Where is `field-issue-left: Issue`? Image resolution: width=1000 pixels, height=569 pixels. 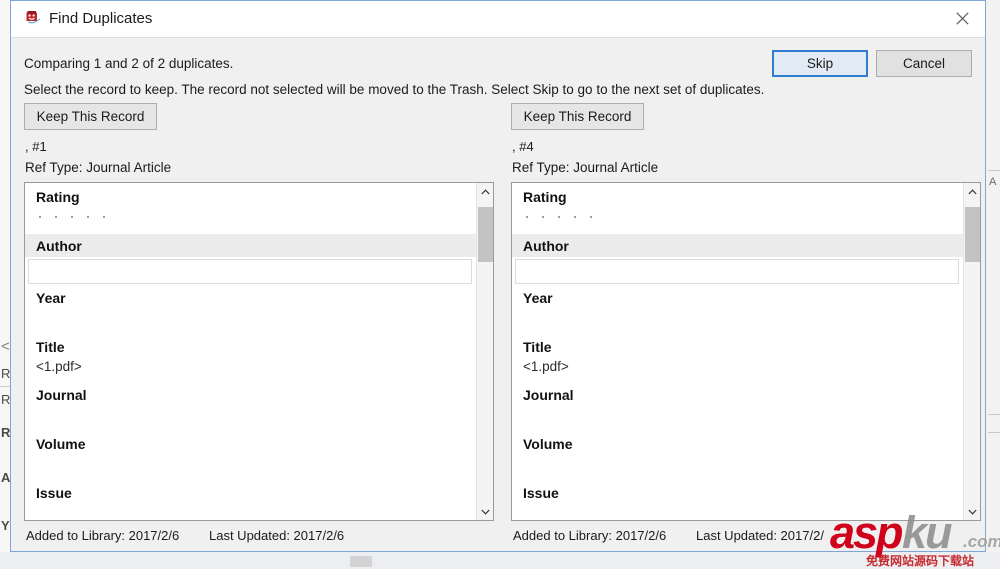
field-issue-left: Issue is located at coordinates (251, 493).